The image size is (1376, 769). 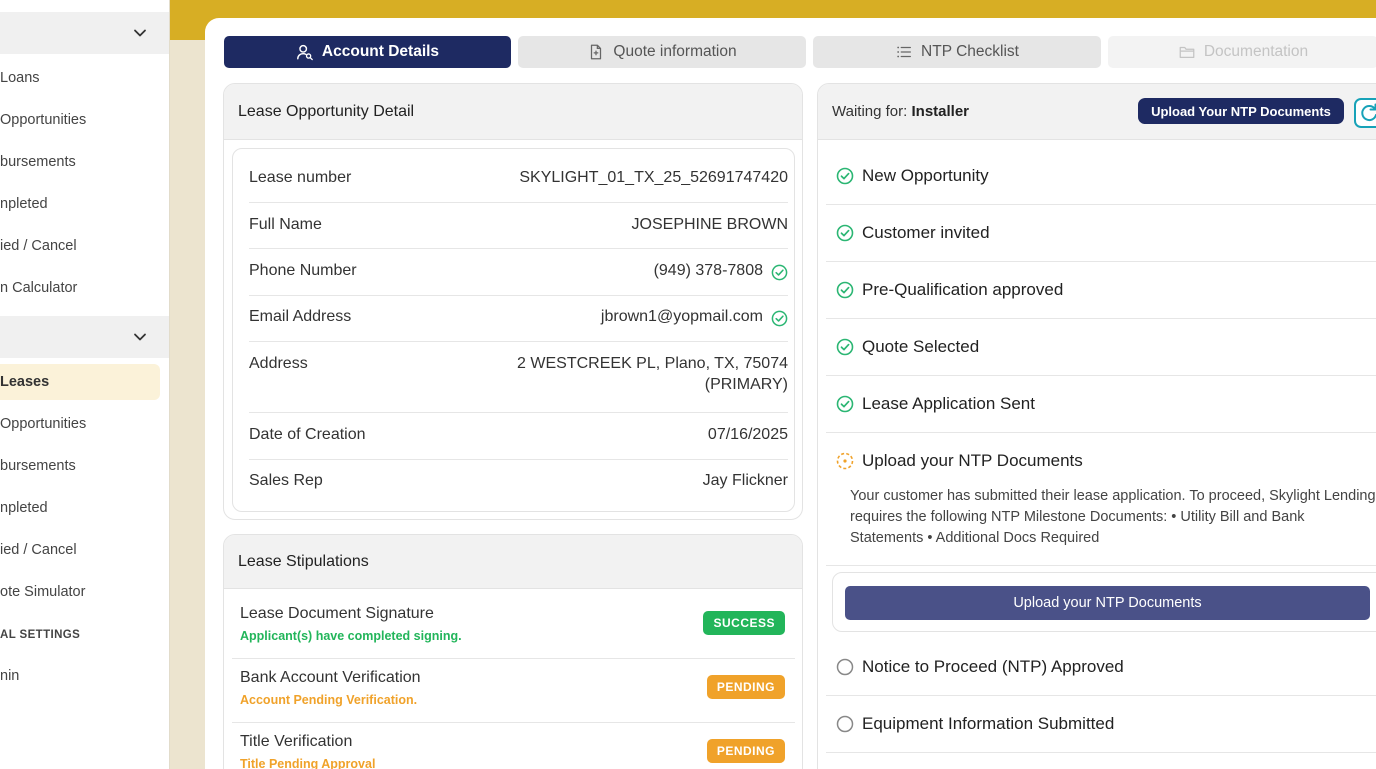 What do you see at coordinates (1241, 111) in the screenshot?
I see `upload-ntp-header-button: Upload Your NTP Documents` at bounding box center [1241, 111].